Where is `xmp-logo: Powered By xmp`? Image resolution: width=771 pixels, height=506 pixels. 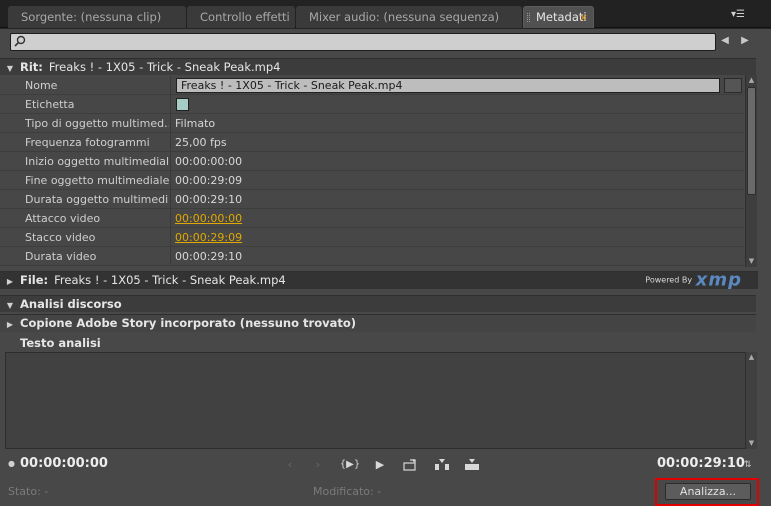 xmp-logo: Powered By xmp is located at coordinates (693, 280).